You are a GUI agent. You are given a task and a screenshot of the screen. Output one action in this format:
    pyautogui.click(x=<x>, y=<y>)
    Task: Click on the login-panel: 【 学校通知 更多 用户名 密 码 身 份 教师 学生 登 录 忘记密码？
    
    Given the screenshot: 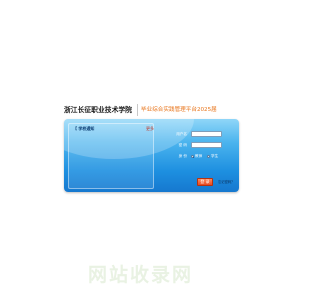 What is the action you would take?
    pyautogui.click(x=151, y=155)
    